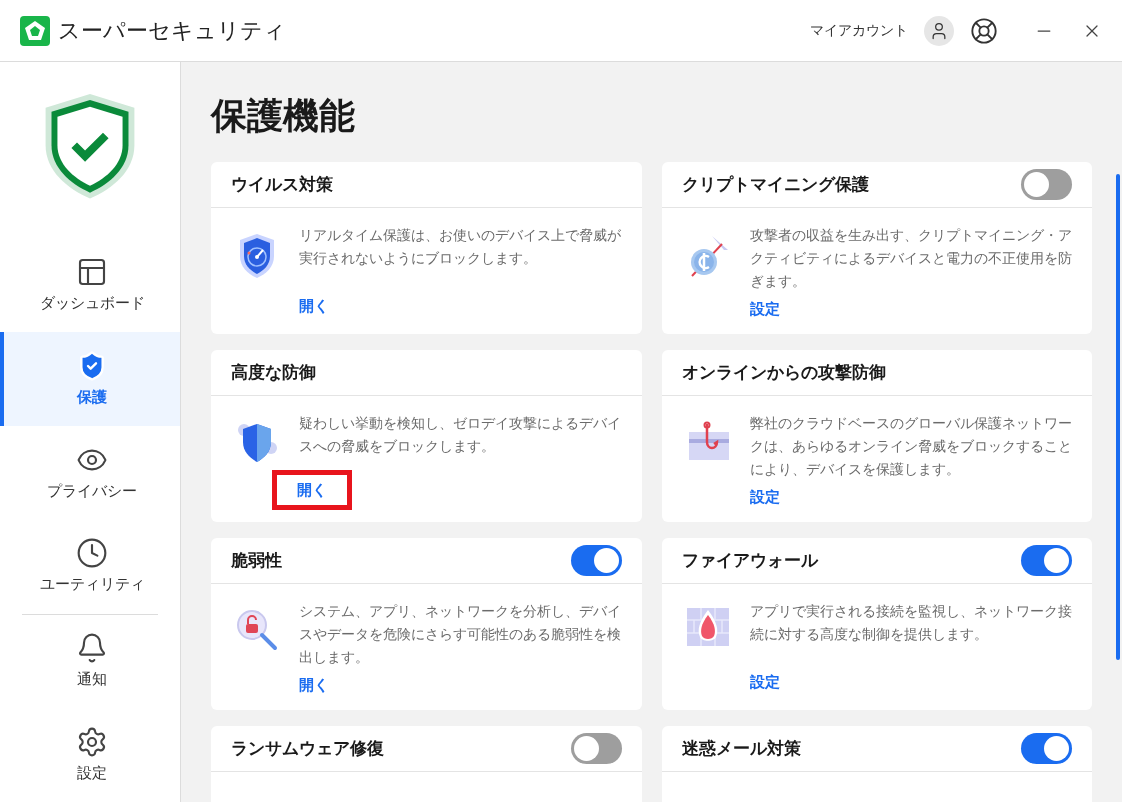 This screenshot has width=1122, height=802. I want to click on brick-wall-flame-icon, so click(707, 627).